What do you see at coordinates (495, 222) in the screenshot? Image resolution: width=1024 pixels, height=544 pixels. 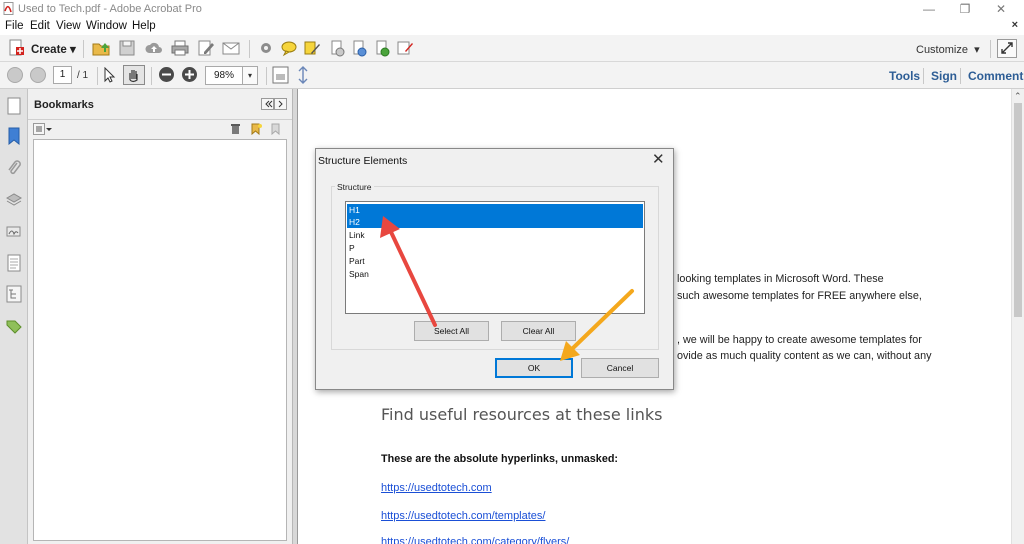 I see `list-item: H2` at bounding box center [495, 222].